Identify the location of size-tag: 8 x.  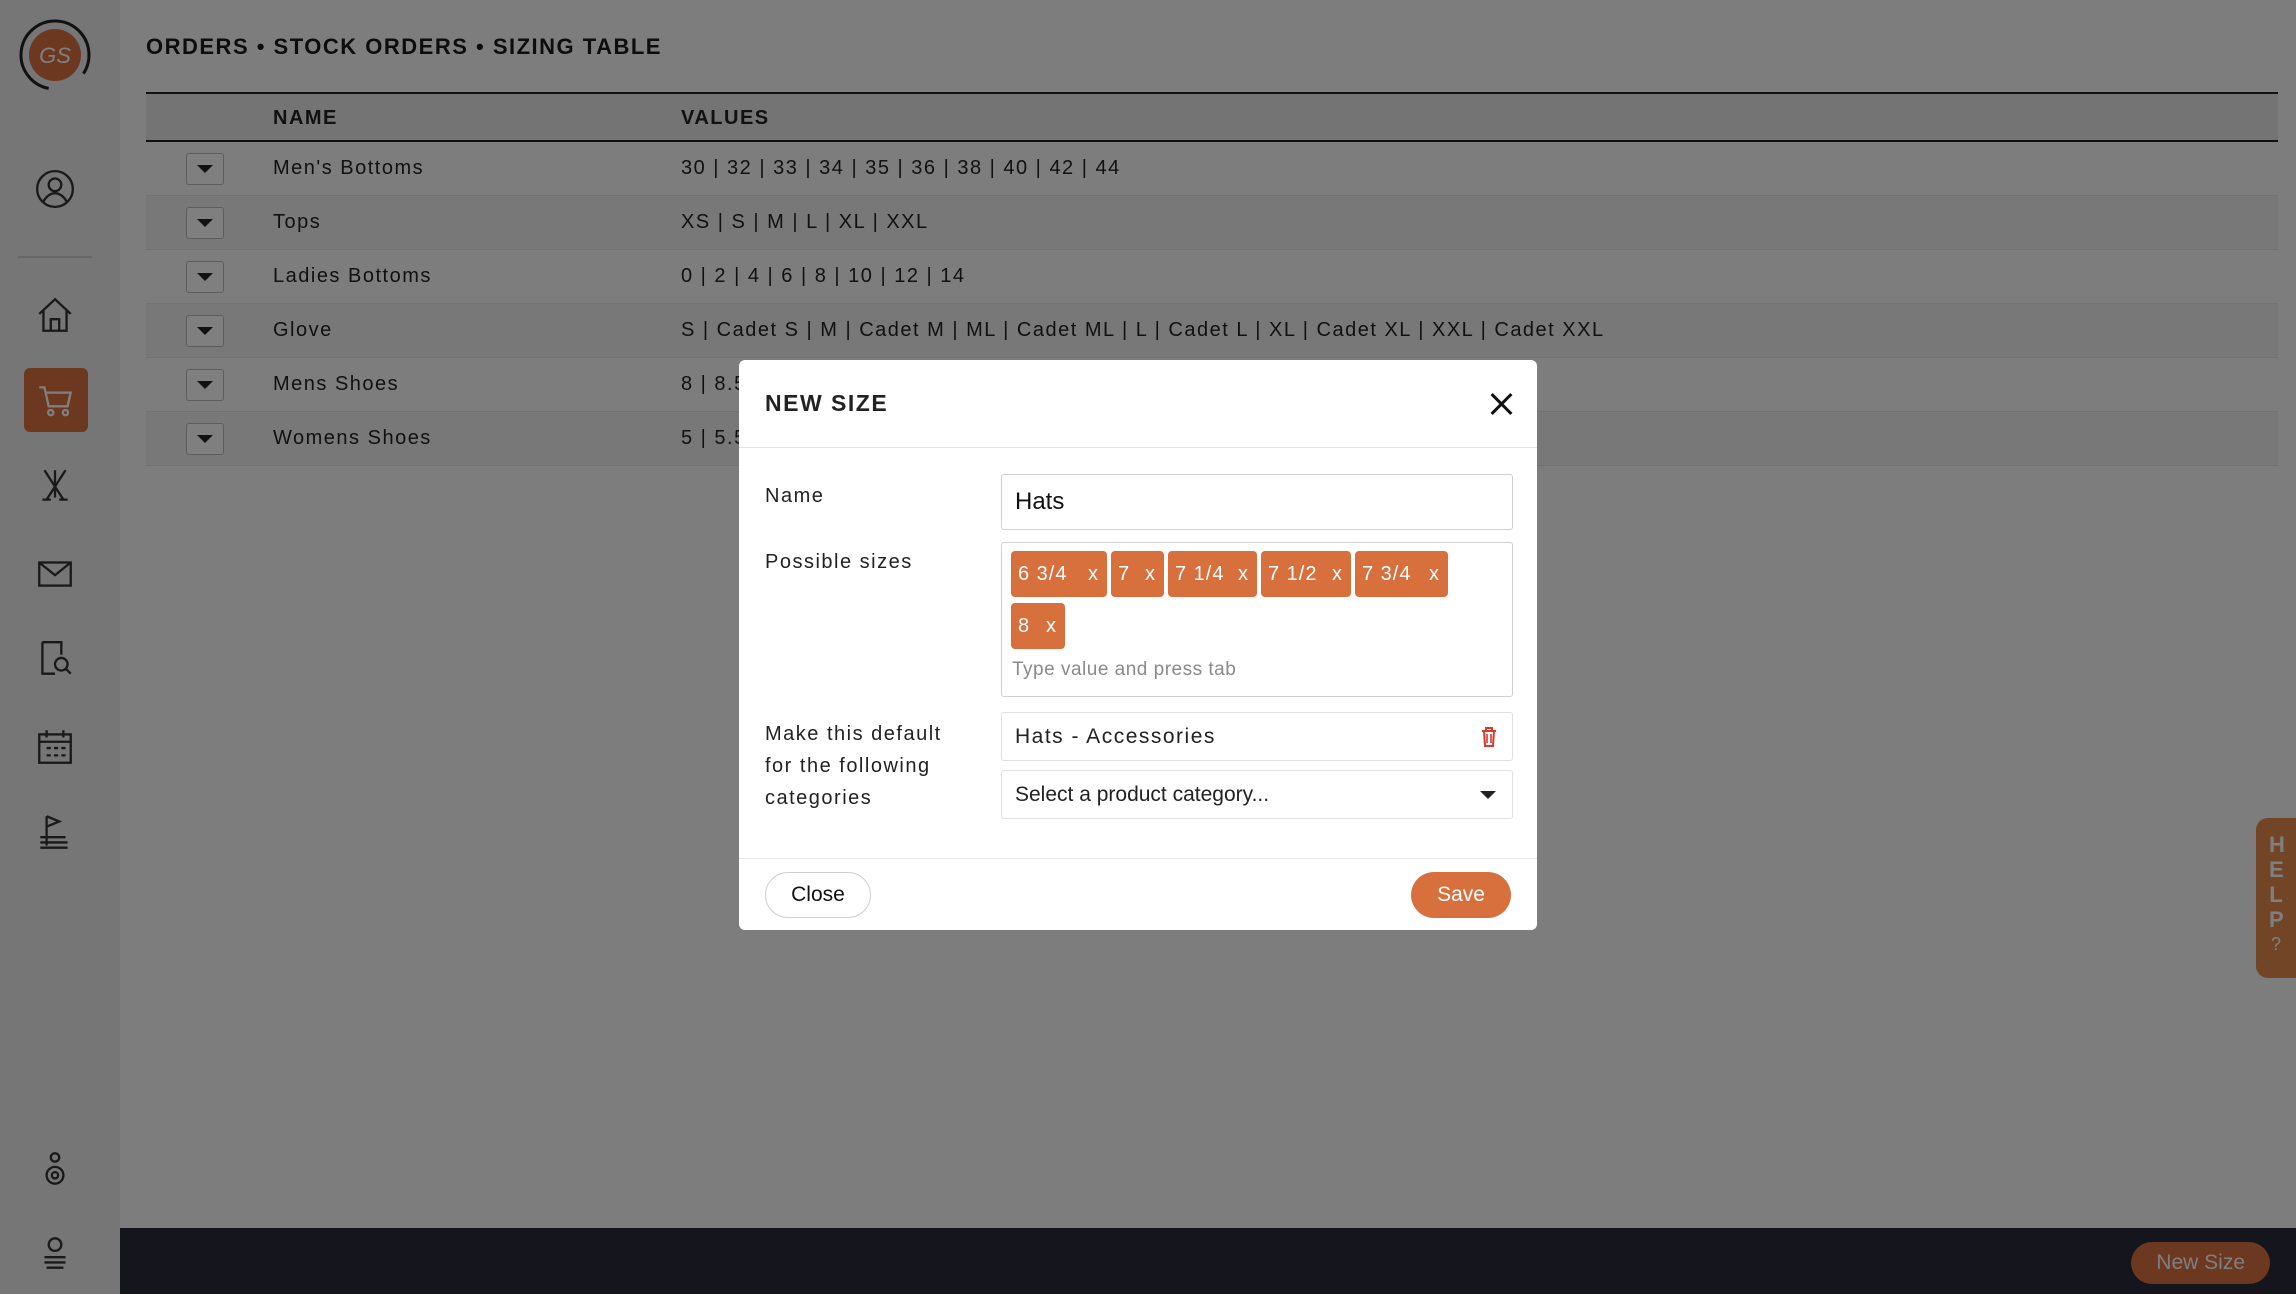
(1038, 626).